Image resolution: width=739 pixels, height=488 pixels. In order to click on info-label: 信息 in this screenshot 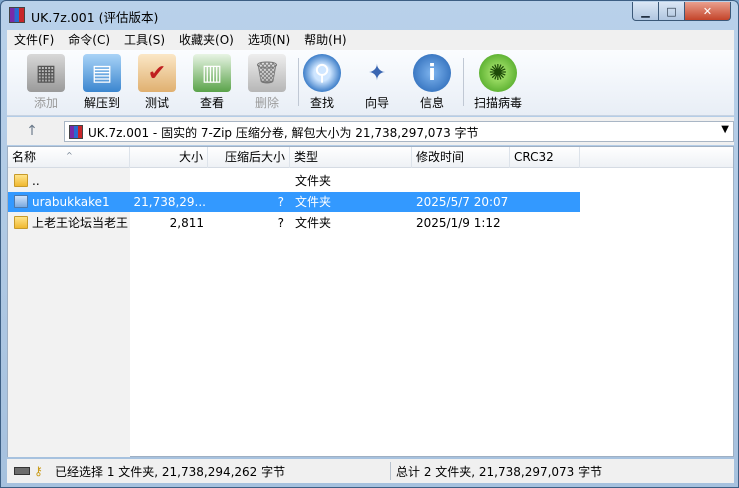, I will do `click(431, 103)`.